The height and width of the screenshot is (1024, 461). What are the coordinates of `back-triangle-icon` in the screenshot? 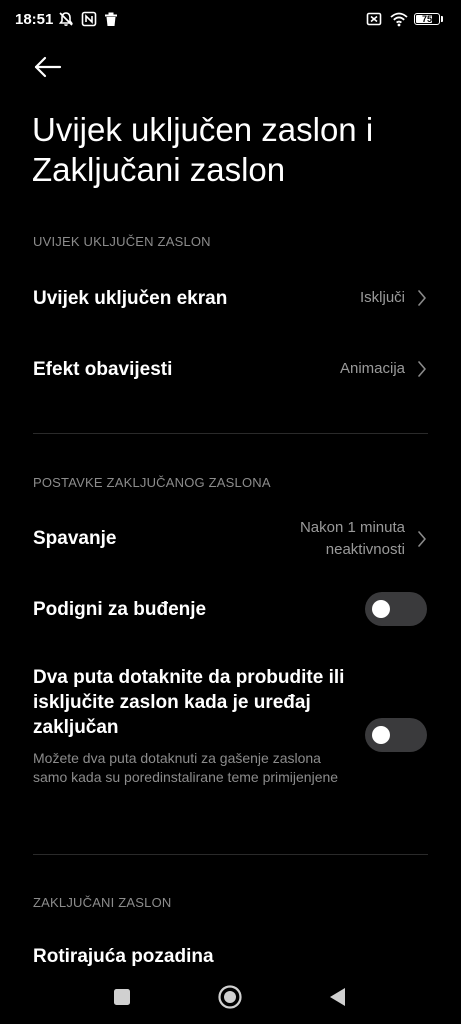 It's located at (338, 997).